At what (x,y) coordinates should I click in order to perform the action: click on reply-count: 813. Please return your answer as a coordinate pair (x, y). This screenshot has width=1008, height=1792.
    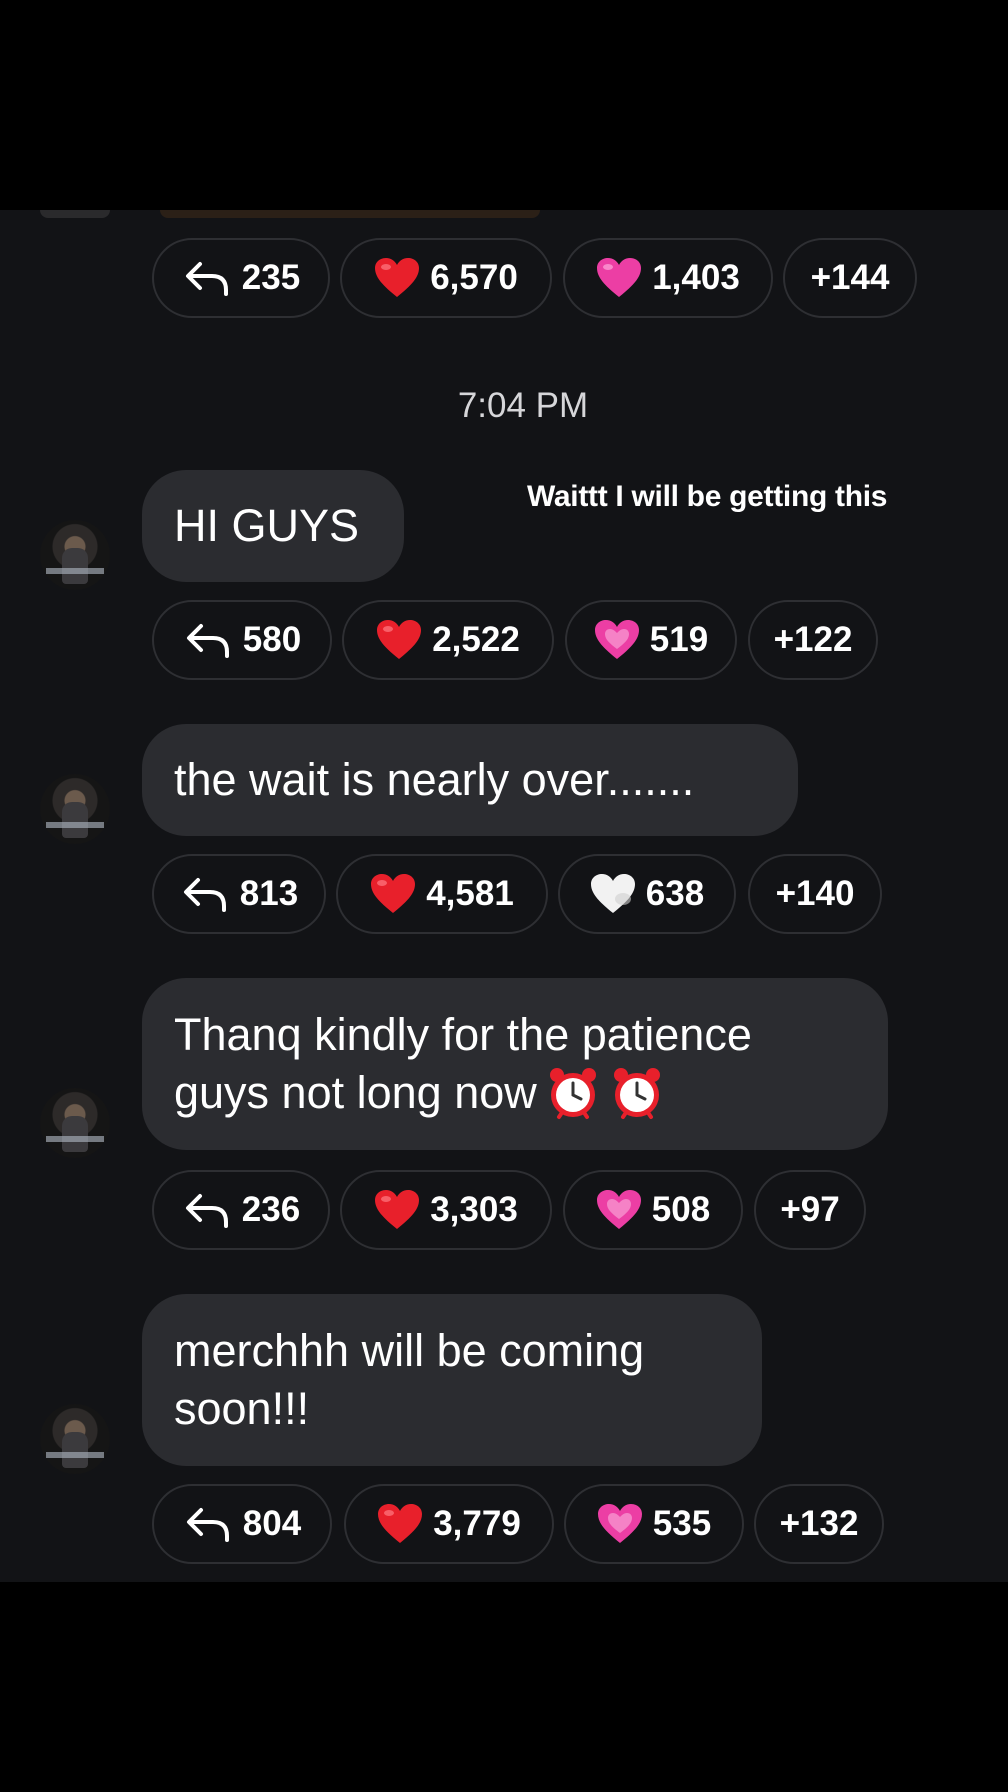
    Looking at the image, I should click on (269, 893).